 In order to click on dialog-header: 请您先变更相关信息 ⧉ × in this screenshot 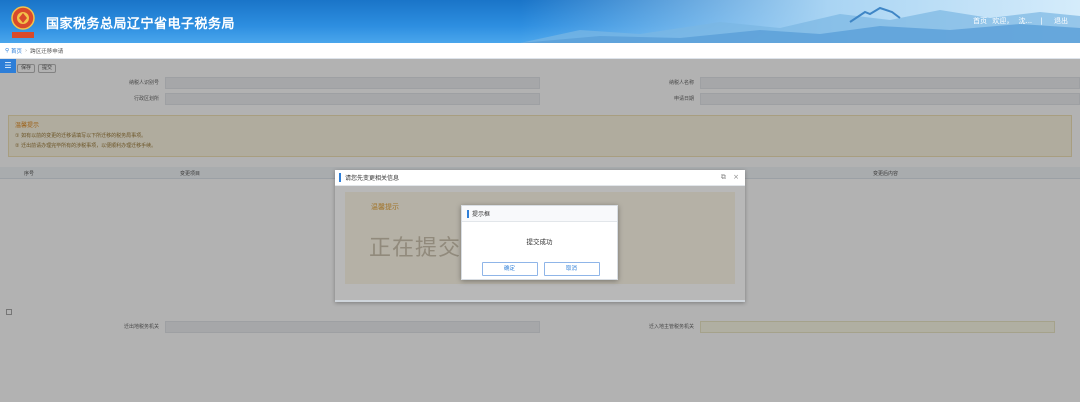, I will do `click(540, 178)`.